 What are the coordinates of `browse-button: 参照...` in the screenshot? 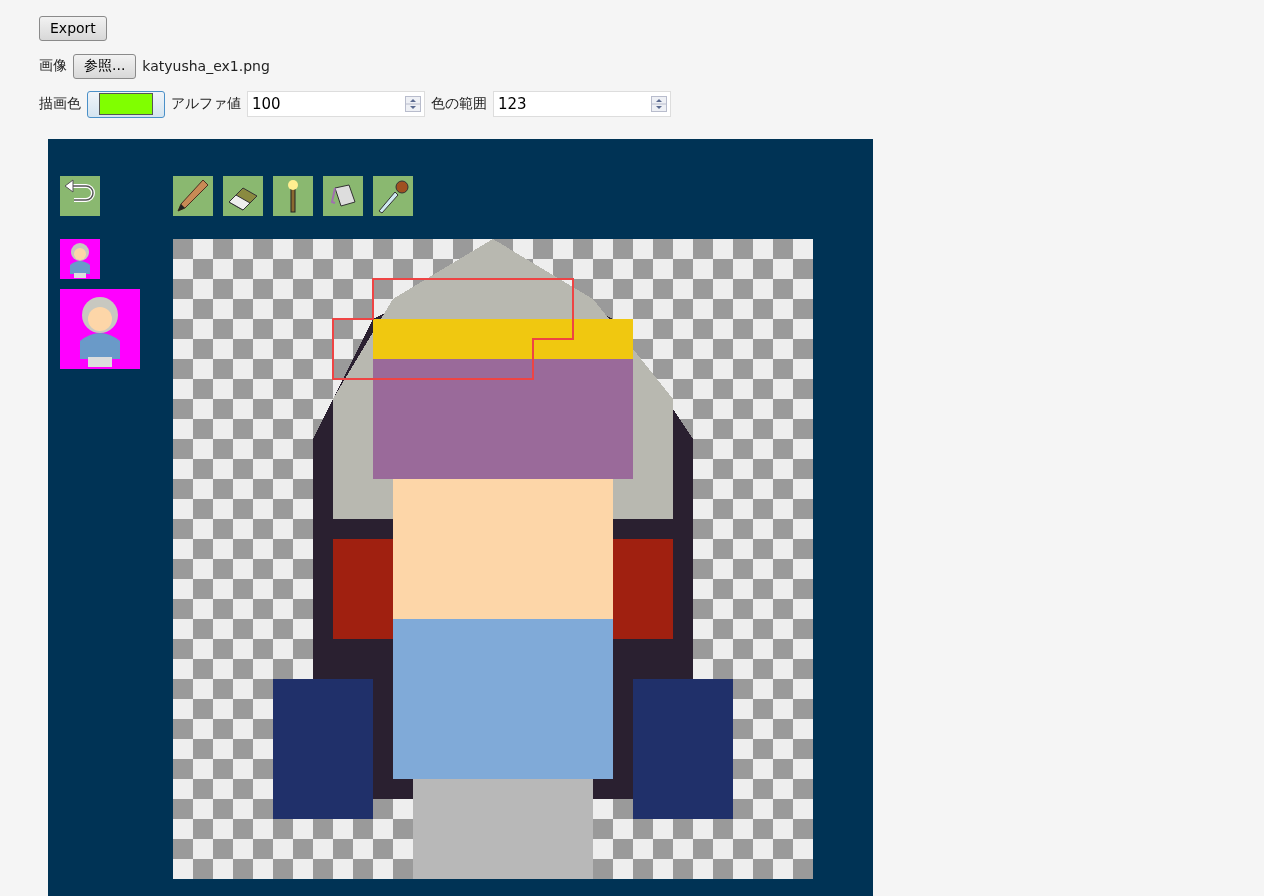 It's located at (105, 66).